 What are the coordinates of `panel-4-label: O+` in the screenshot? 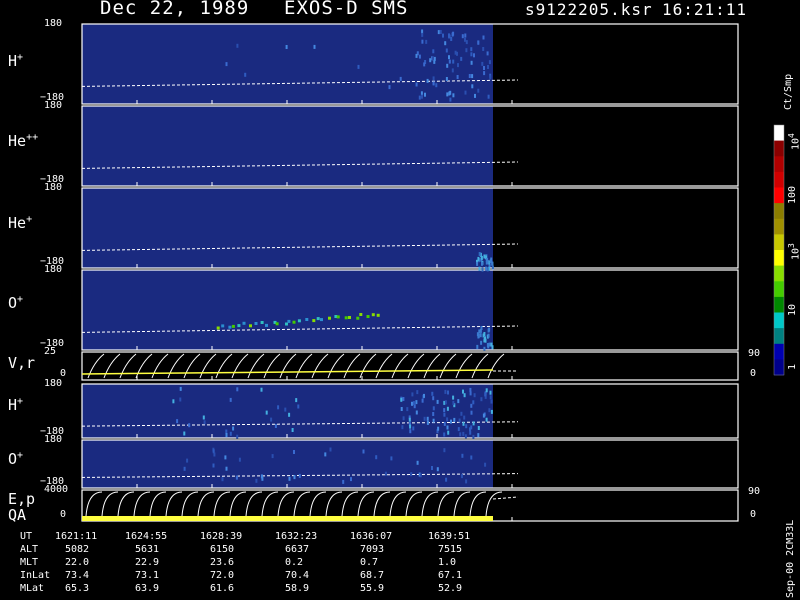 It's located at (16, 303).